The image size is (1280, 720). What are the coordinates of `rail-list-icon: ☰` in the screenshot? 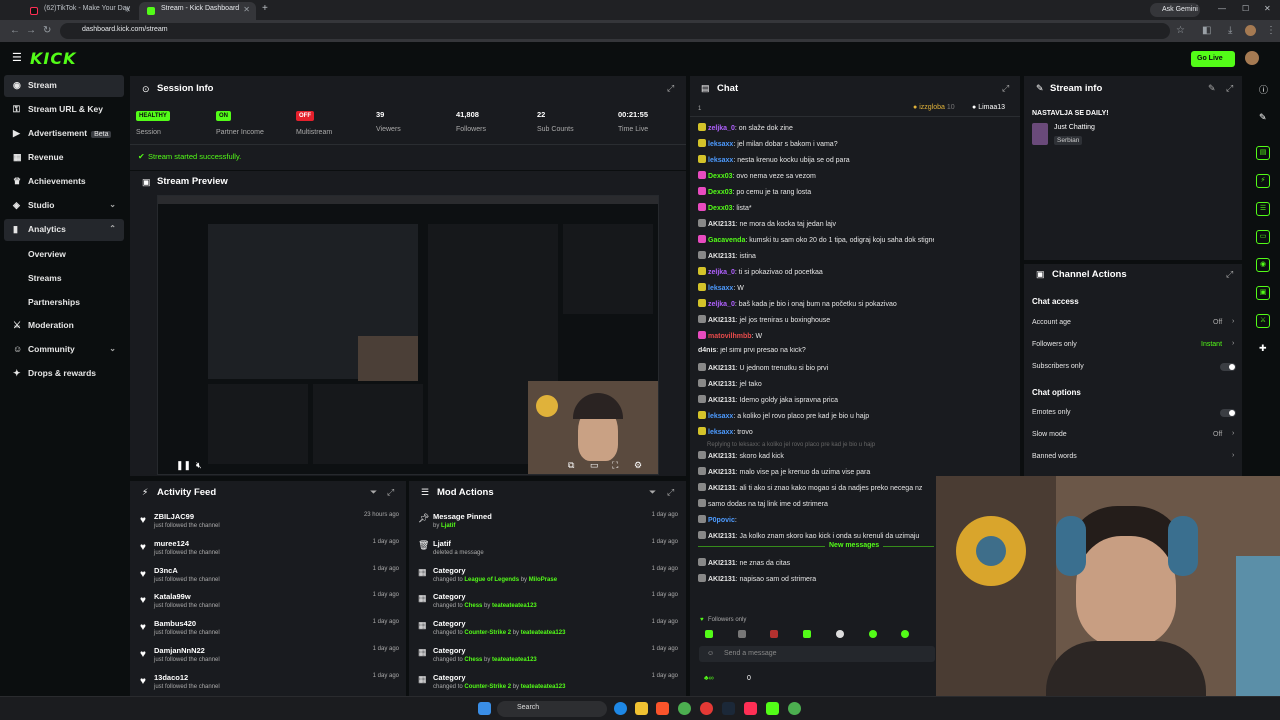 It's located at (1263, 209).